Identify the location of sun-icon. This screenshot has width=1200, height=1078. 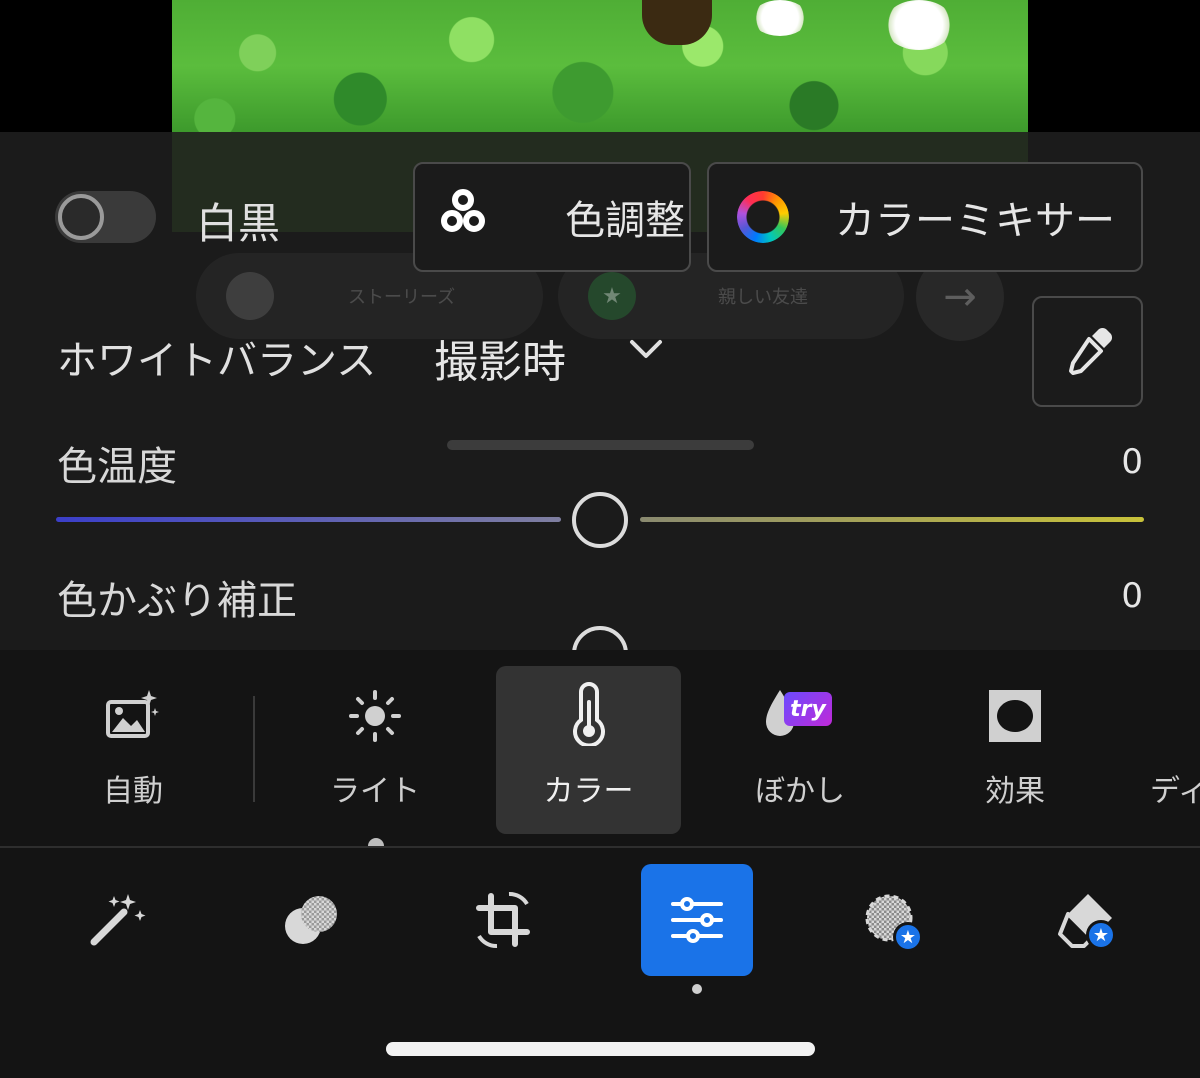
(375, 706).